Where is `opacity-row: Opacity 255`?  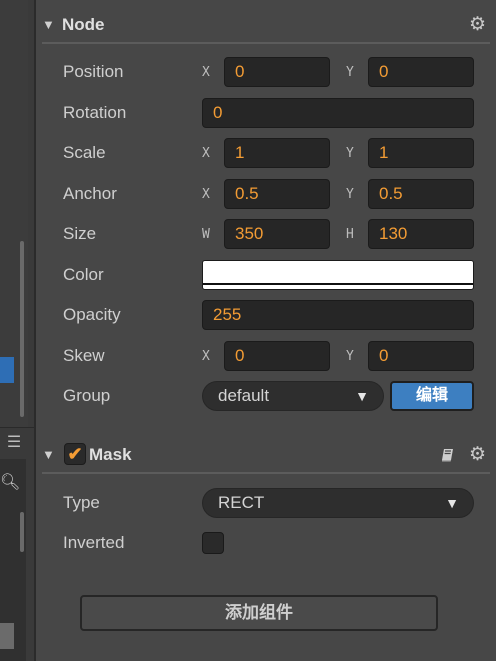 opacity-row: Opacity 255 is located at coordinates (266, 315).